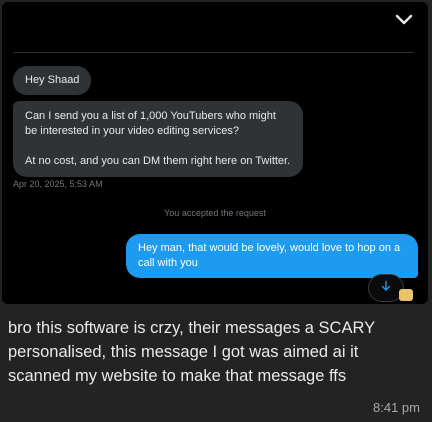 The height and width of the screenshot is (422, 432). Describe the element at coordinates (58, 184) in the screenshot. I see `message-timestamp: Apr 20, 2025, 5:53 AM` at that location.